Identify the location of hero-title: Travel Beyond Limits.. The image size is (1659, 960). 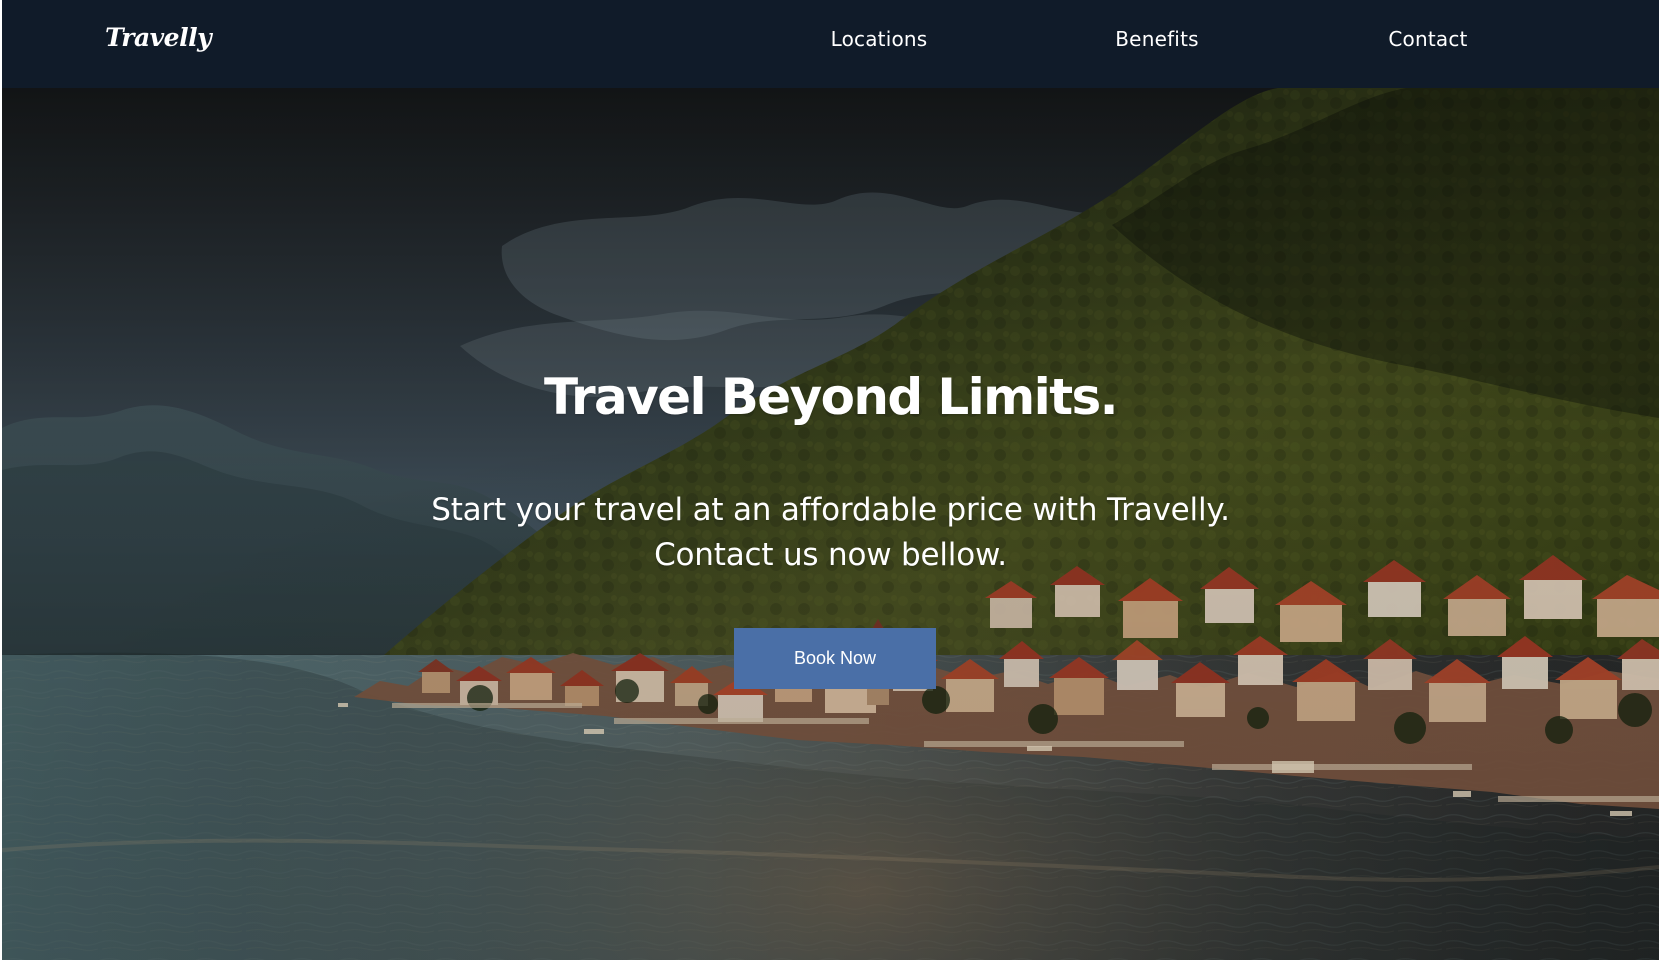
(831, 397).